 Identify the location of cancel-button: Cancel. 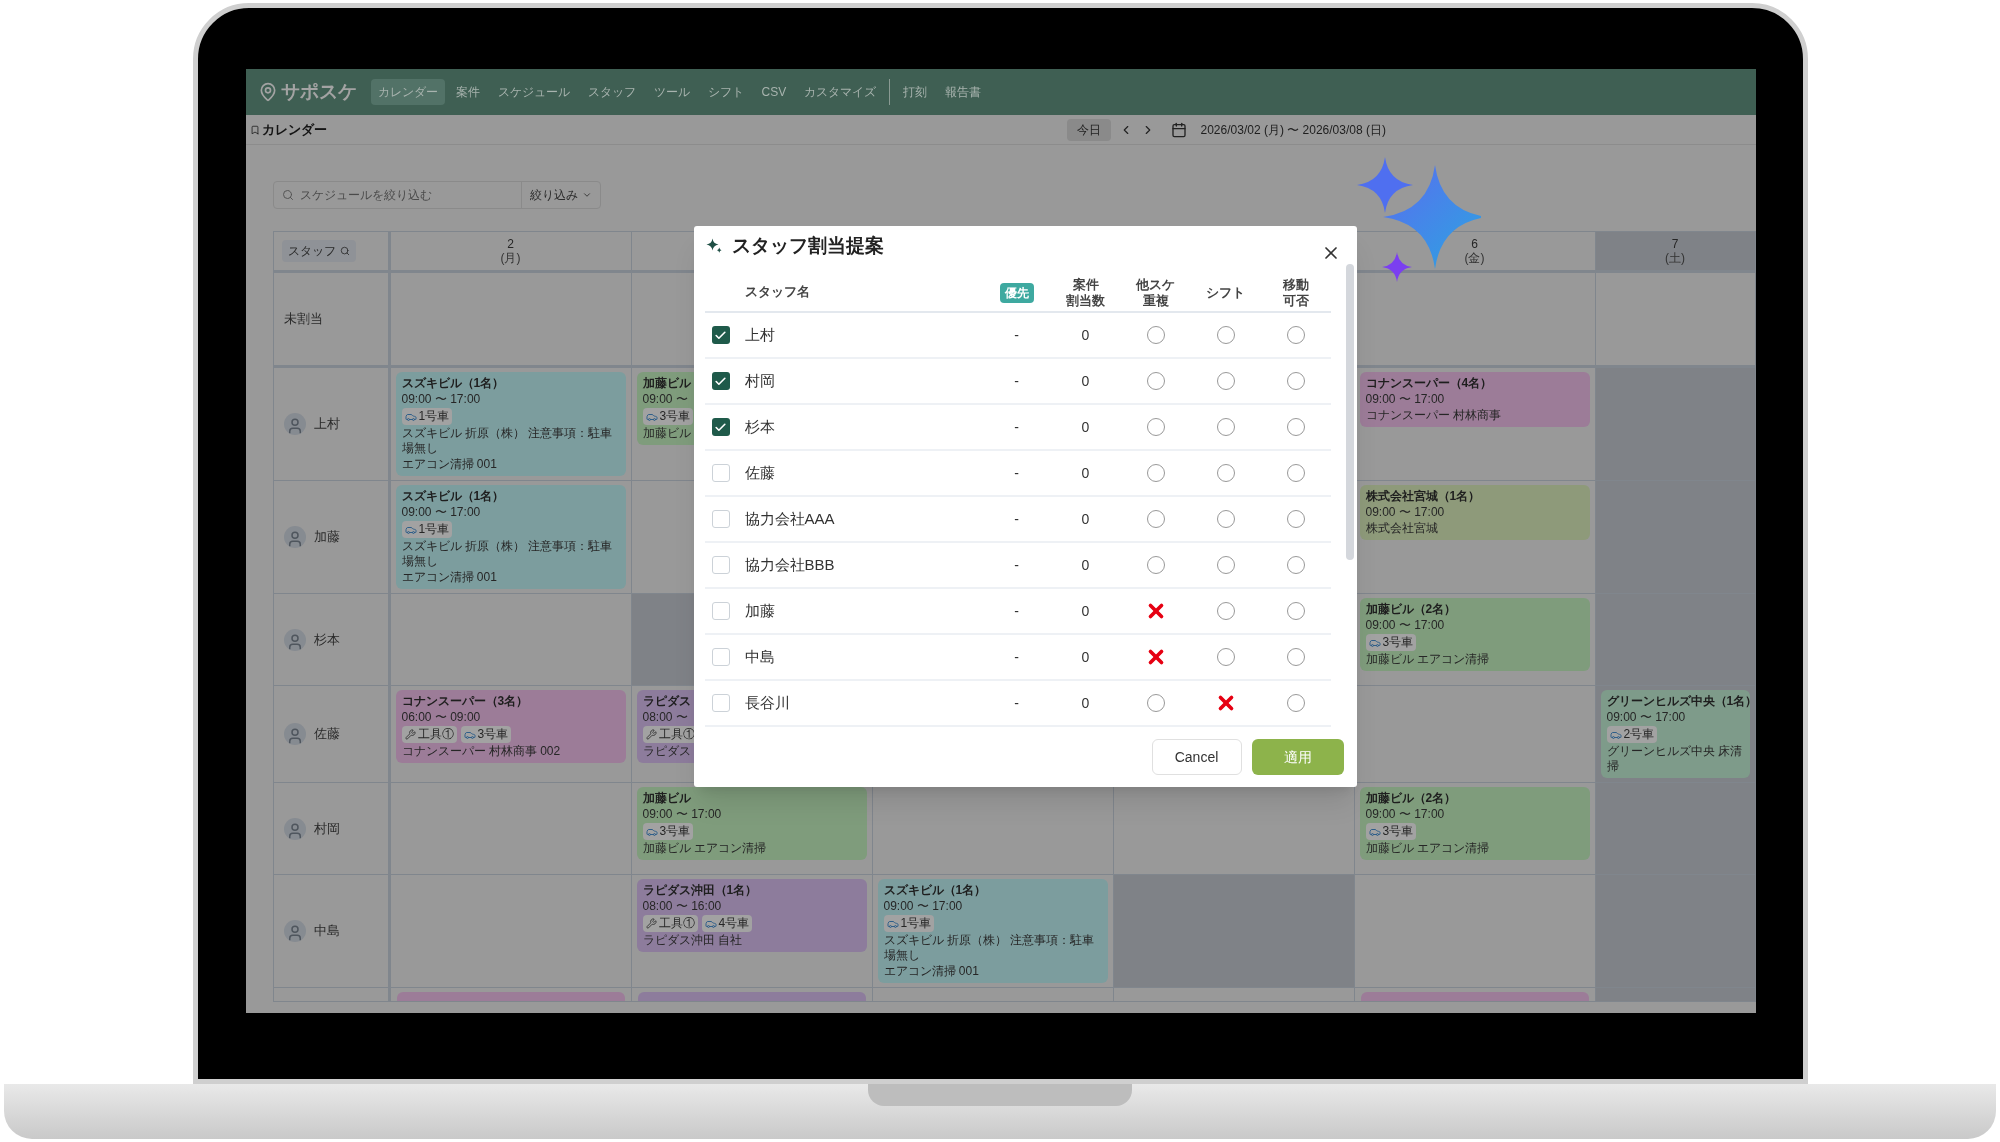
(1196, 757).